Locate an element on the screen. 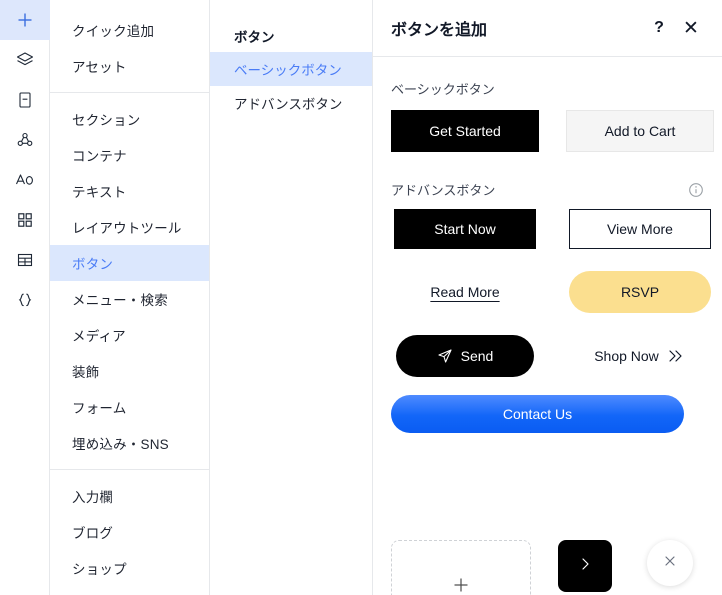 The width and height of the screenshot is (722, 595). close-icon: ✕ is located at coordinates (691, 28).